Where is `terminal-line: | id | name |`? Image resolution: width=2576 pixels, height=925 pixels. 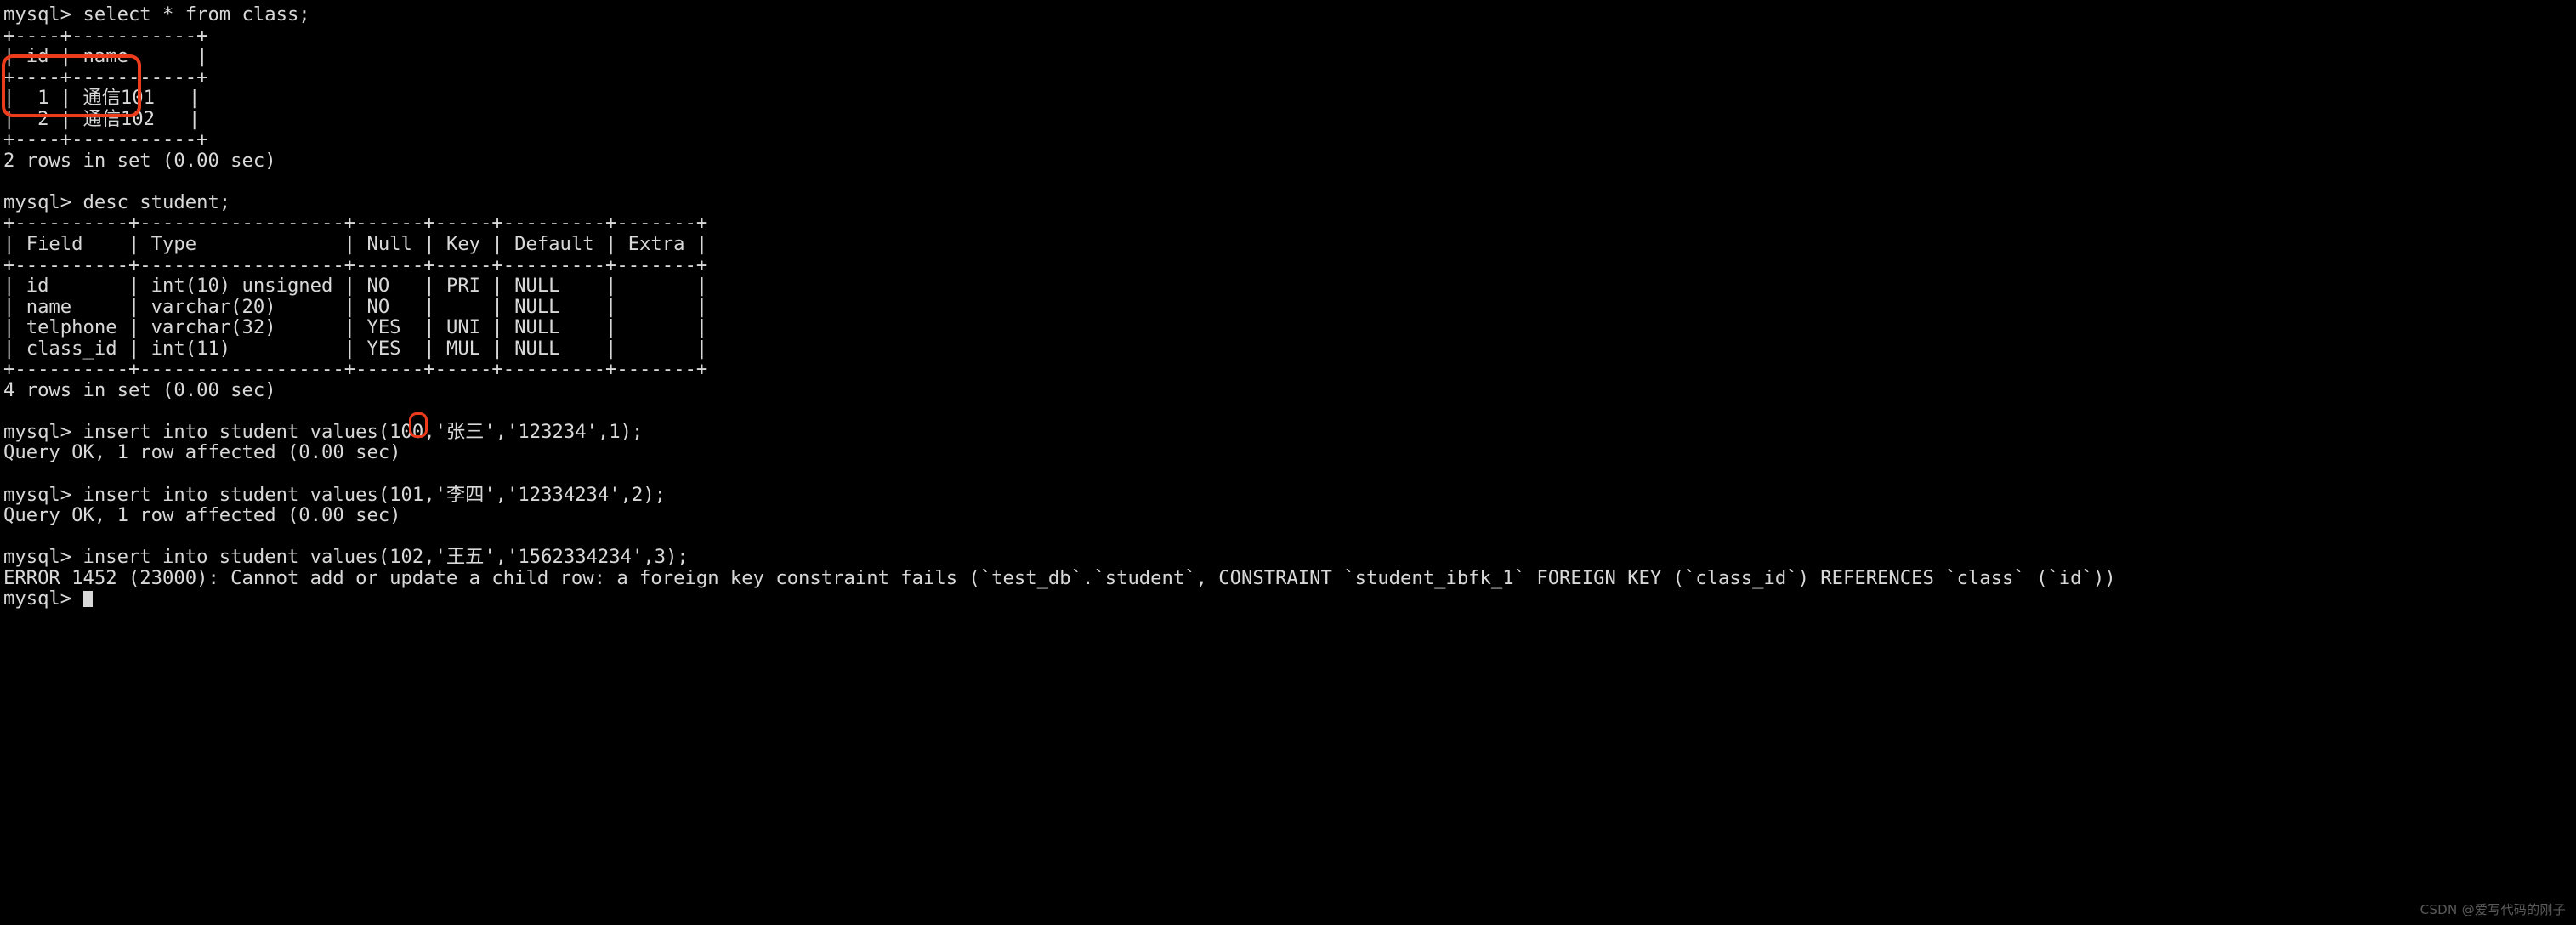 terminal-line: | id | name | is located at coordinates (106, 57).